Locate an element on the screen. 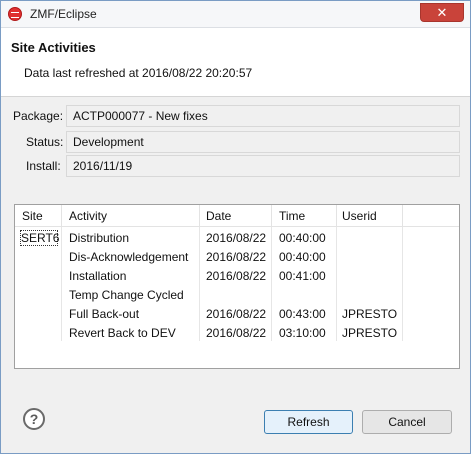 The height and width of the screenshot is (454, 471). close-icon: ✕ is located at coordinates (442, 12).